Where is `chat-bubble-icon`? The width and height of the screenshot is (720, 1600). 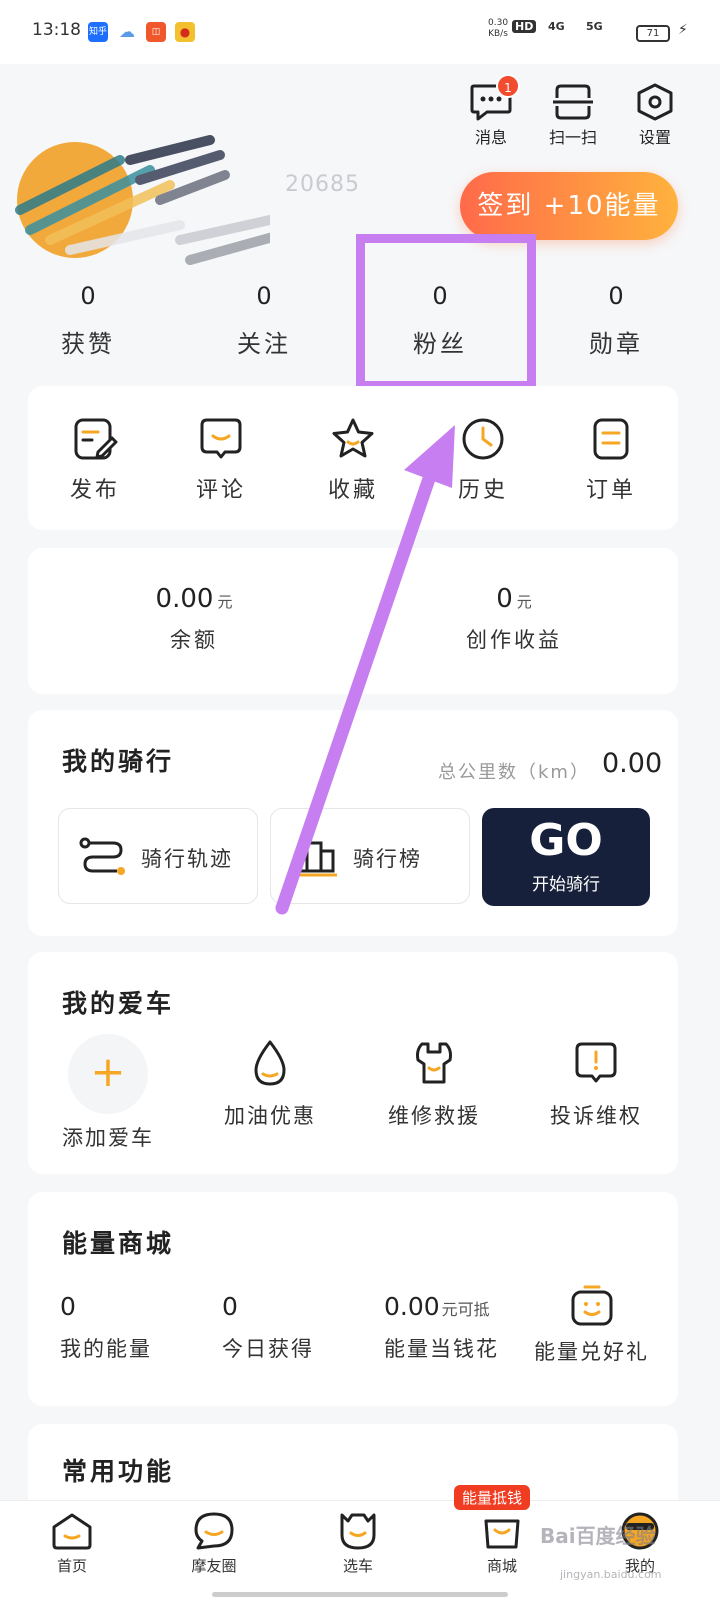 chat-bubble-icon is located at coordinates (214, 1531).